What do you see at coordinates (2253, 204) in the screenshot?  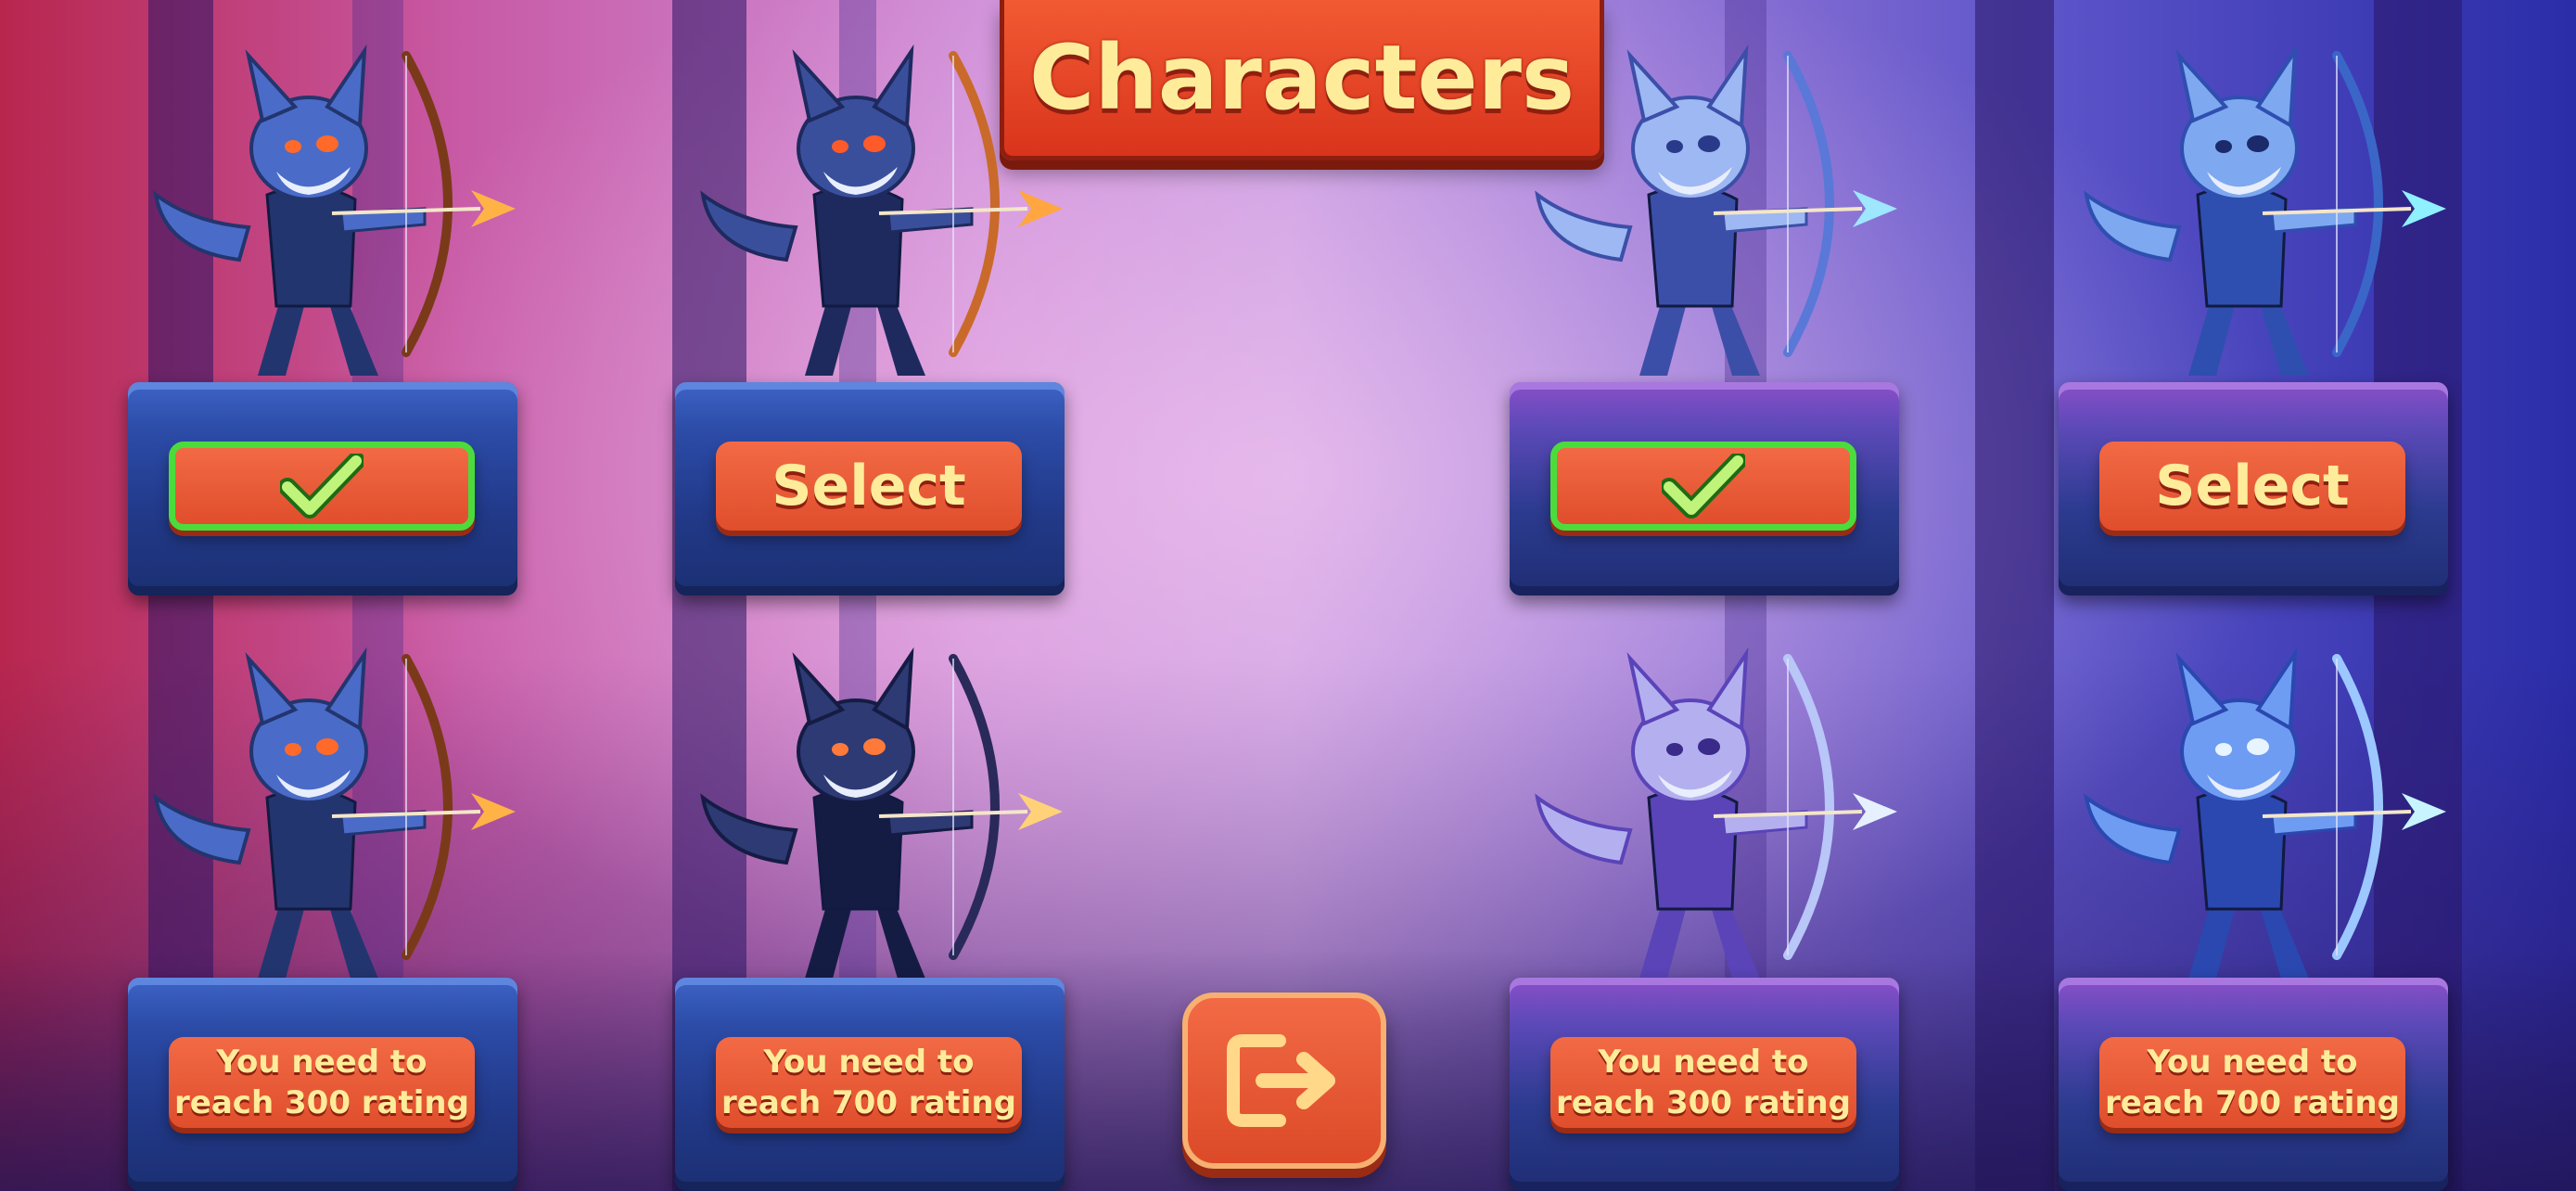 I see `character-figure-ice-wolf` at bounding box center [2253, 204].